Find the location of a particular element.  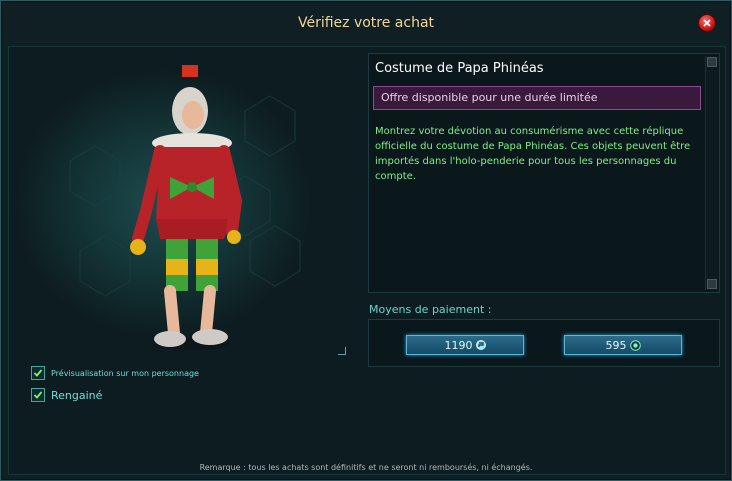

item-name: Costume de Papa Phinéas is located at coordinates (459, 68).